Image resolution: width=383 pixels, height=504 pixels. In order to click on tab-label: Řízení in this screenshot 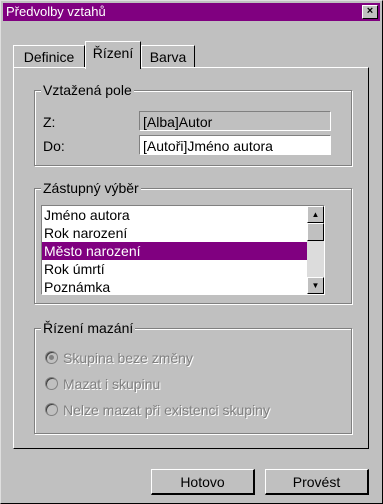, I will do `click(113, 53)`.